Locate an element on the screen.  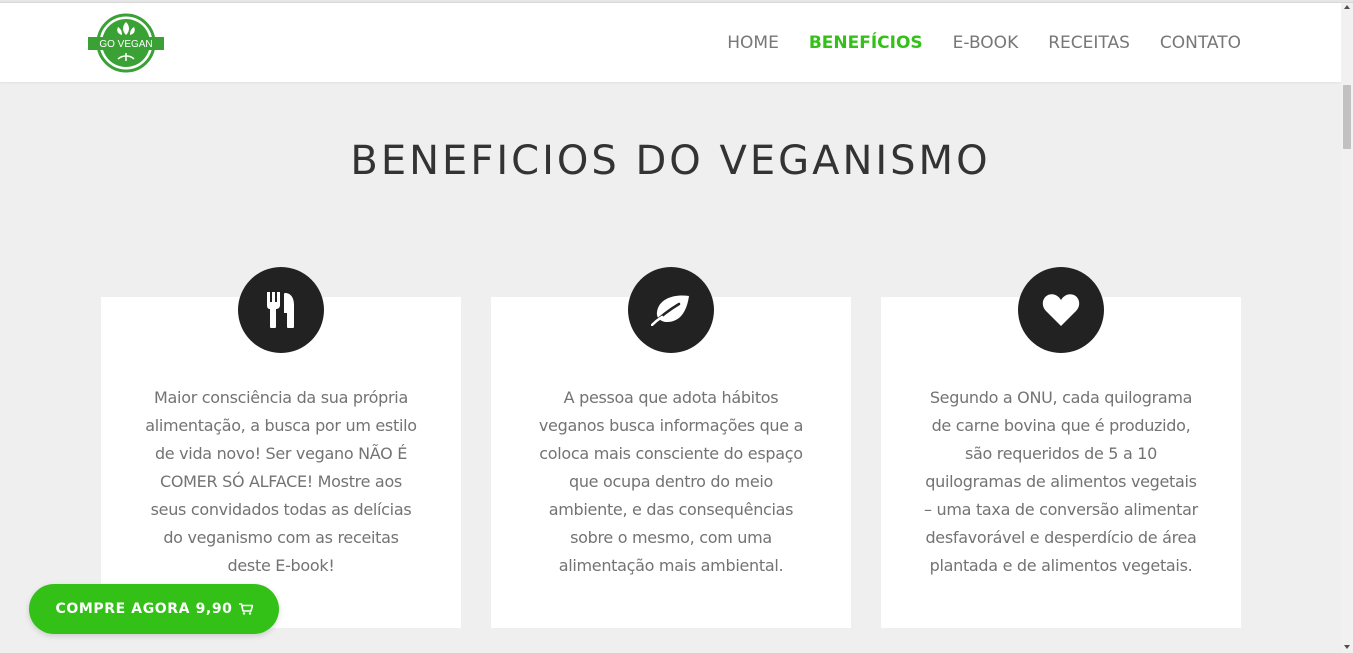
logo-text: GO VEGAN is located at coordinates (125, 44).